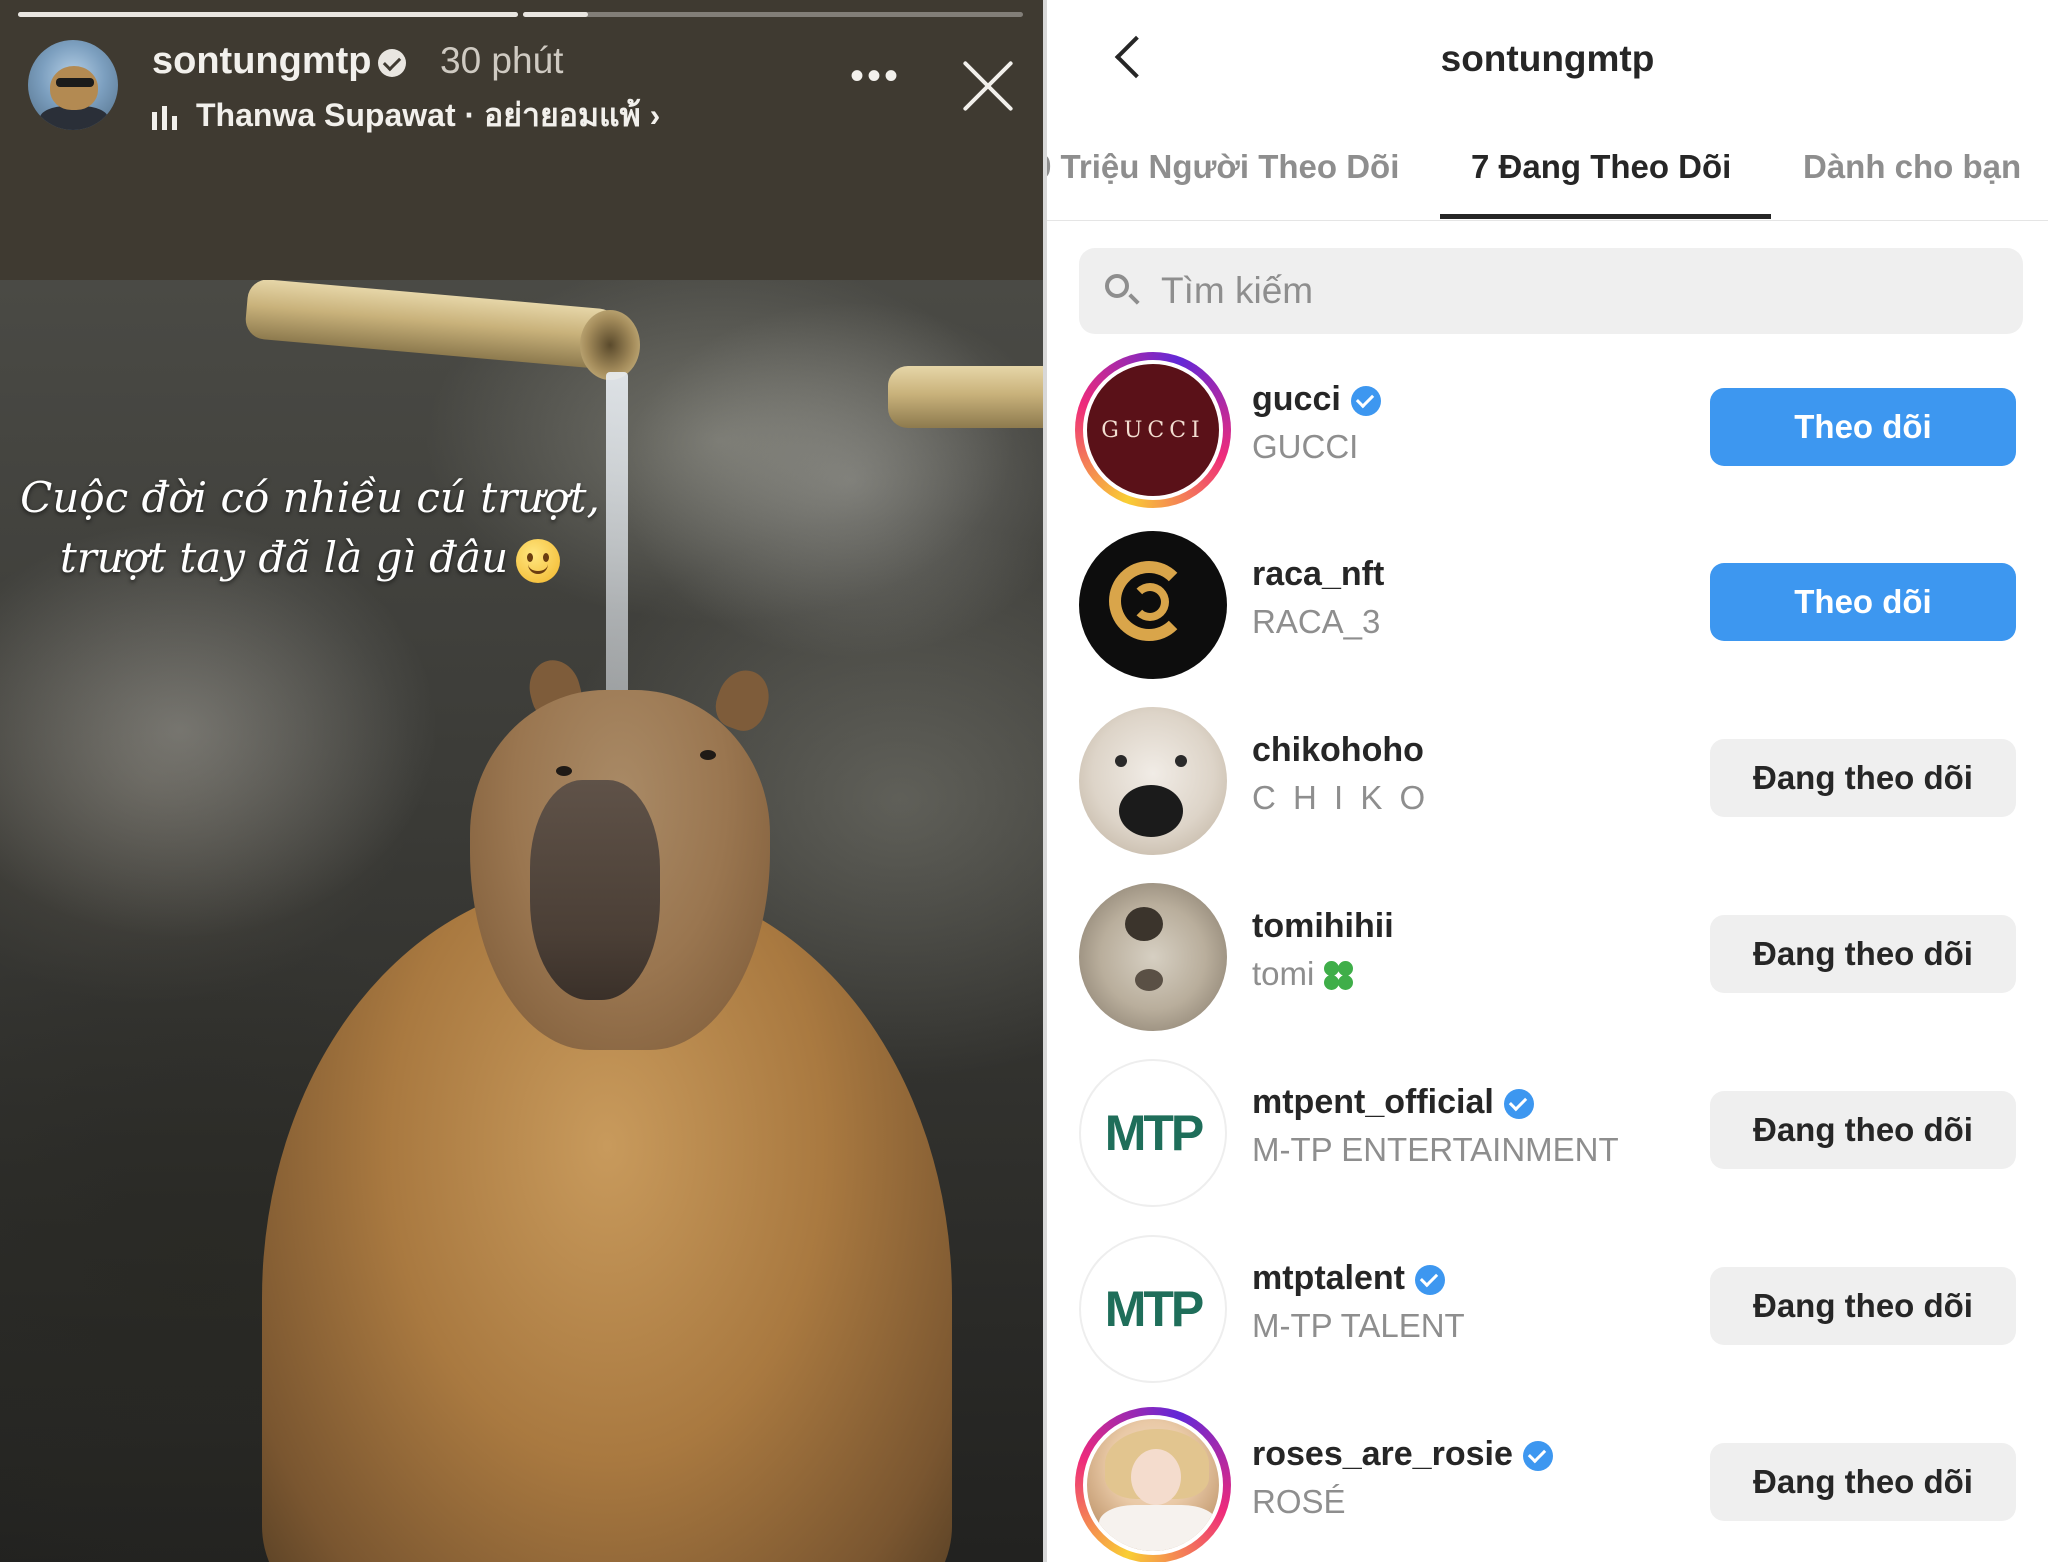  Describe the element at coordinates (1601, 167) in the screenshot. I see `tab-following: 7 Đang Theo Dõi` at that location.